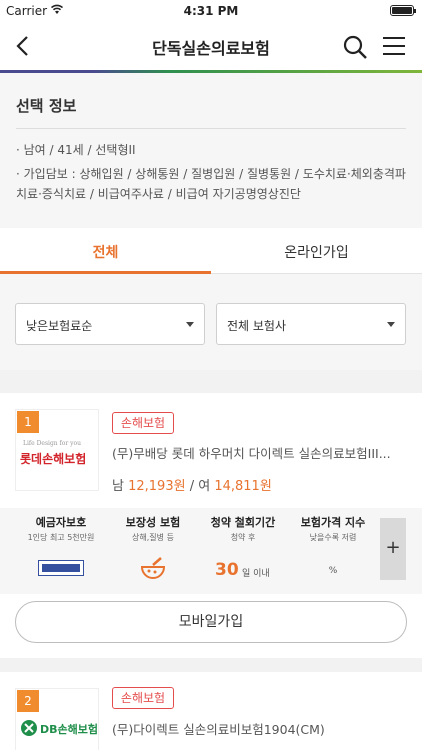 The height and width of the screenshot is (750, 422). I want to click on product-card: DB손해보험 2 손해보험 (무)다이렉트 실손의료비보험1904(CM), so click(211, 711).